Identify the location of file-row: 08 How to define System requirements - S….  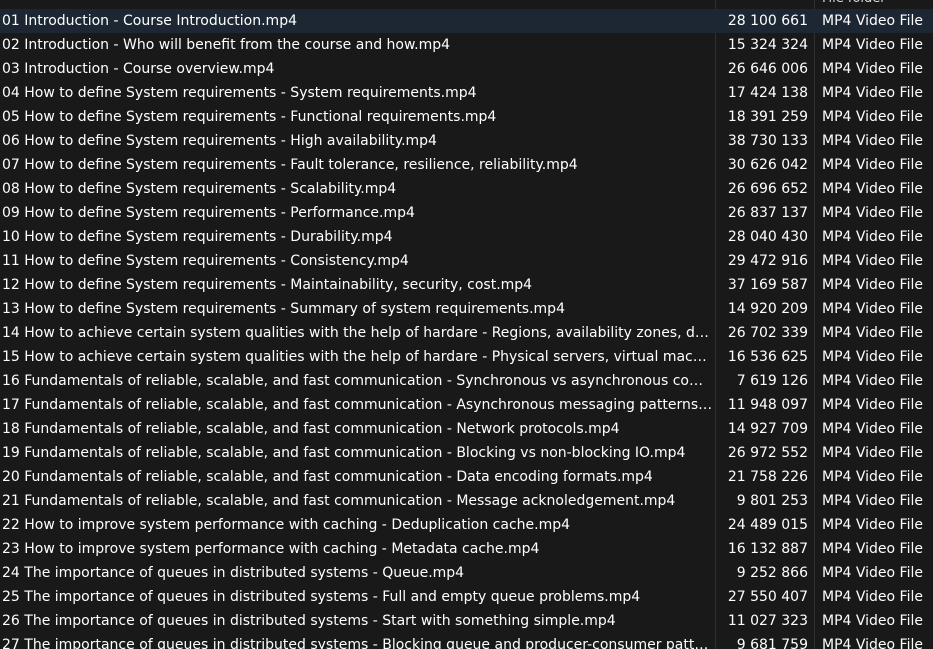
(466, 189).